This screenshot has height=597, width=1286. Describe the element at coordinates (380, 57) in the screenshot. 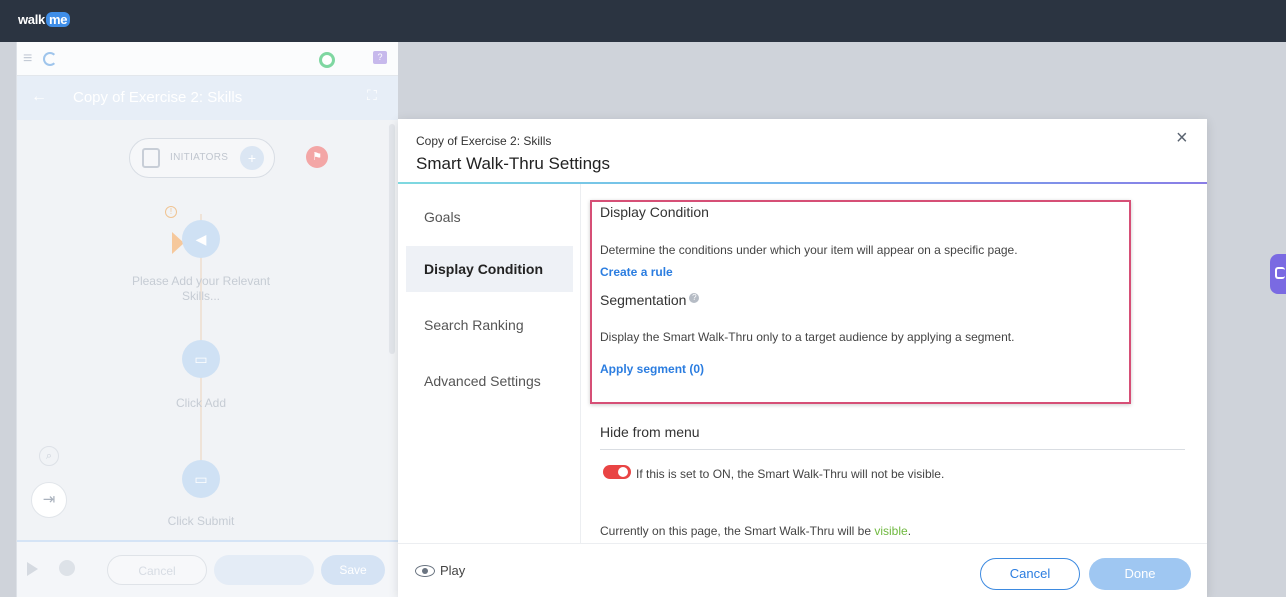

I see `chat-icon: ?` at that location.